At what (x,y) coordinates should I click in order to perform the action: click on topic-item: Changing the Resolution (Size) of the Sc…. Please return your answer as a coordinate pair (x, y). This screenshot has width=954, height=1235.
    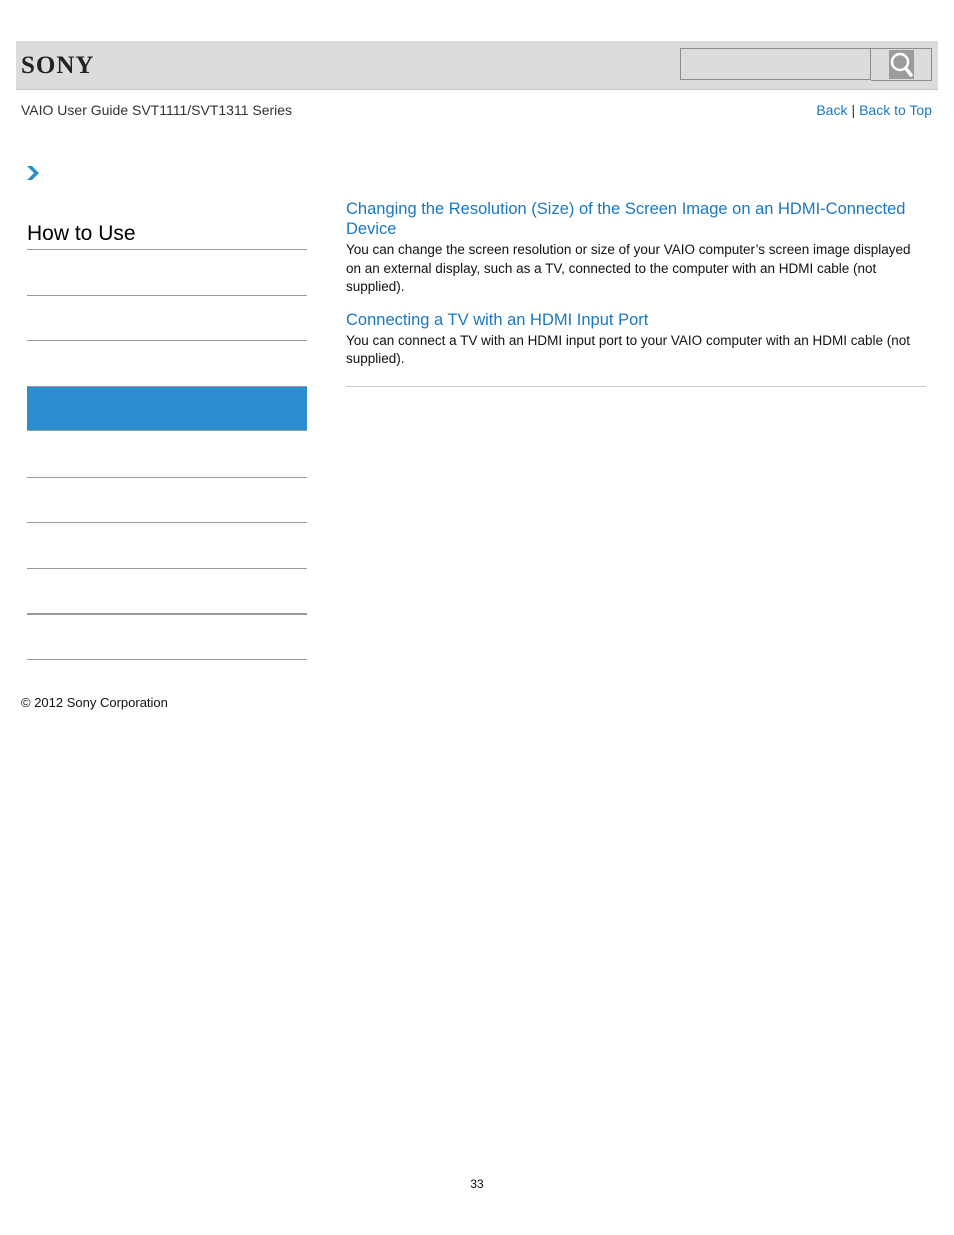
    Looking at the image, I should click on (636, 248).